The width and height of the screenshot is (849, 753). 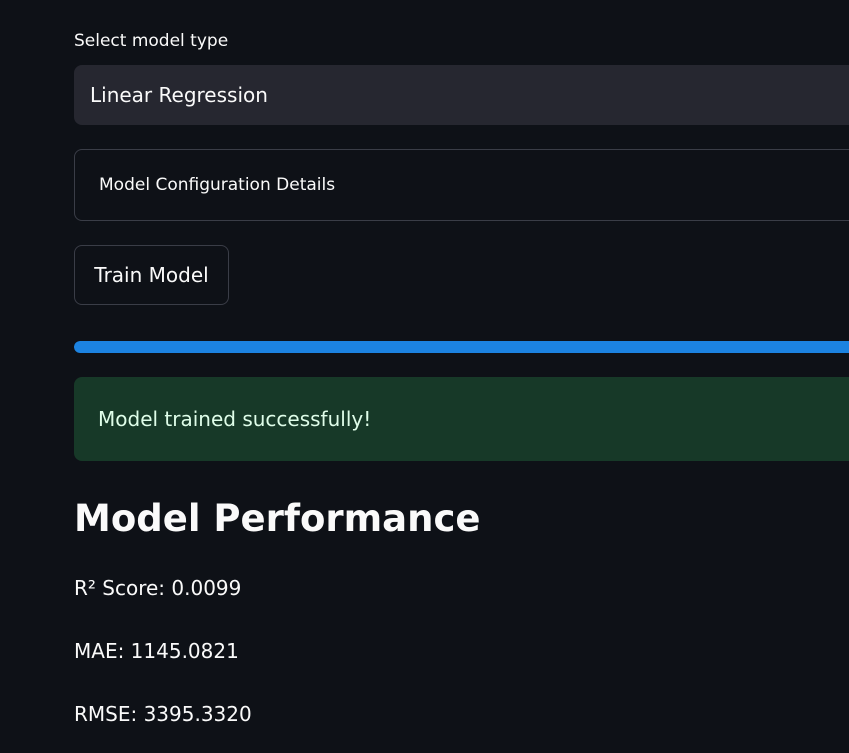 What do you see at coordinates (151, 41) in the screenshot?
I see `model-type-label: Select model type` at bounding box center [151, 41].